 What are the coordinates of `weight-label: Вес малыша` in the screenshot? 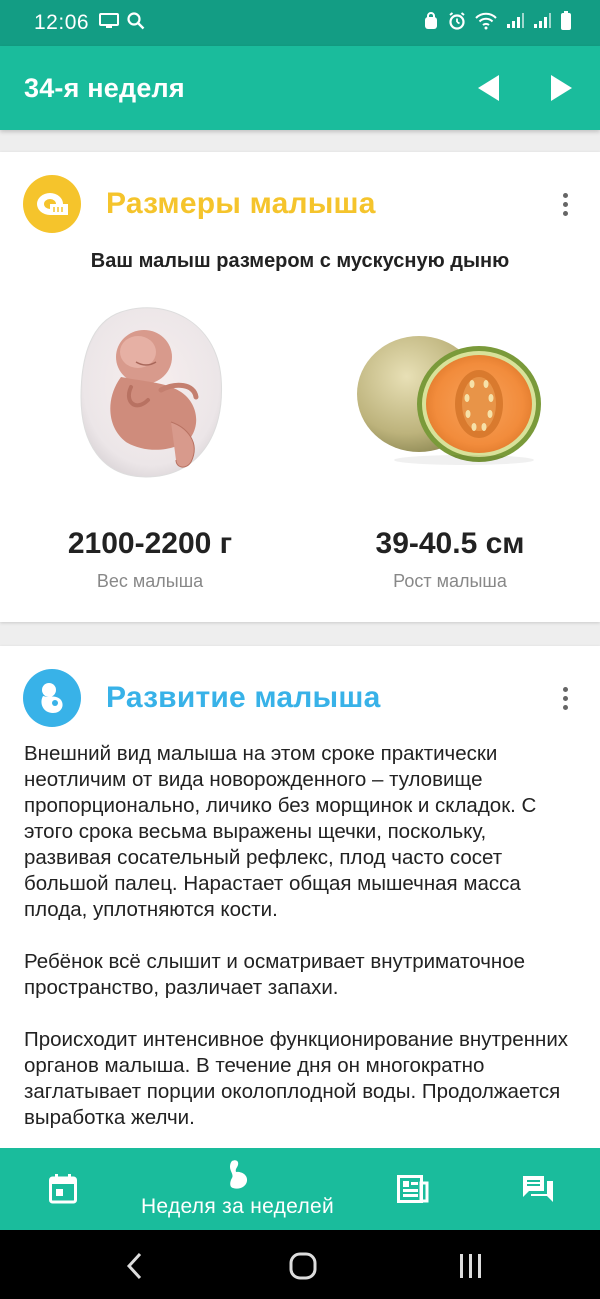 It's located at (150, 581).